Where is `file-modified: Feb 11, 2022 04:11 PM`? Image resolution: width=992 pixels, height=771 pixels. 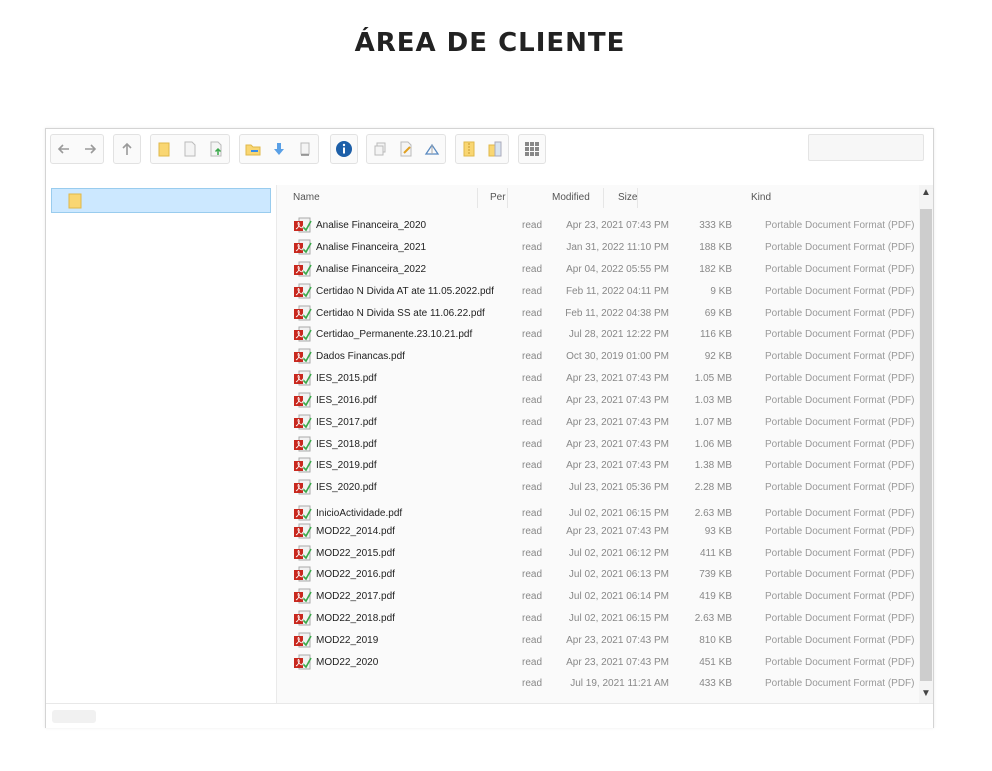
file-modified: Feb 11, 2022 04:11 PM is located at coordinates (617, 291).